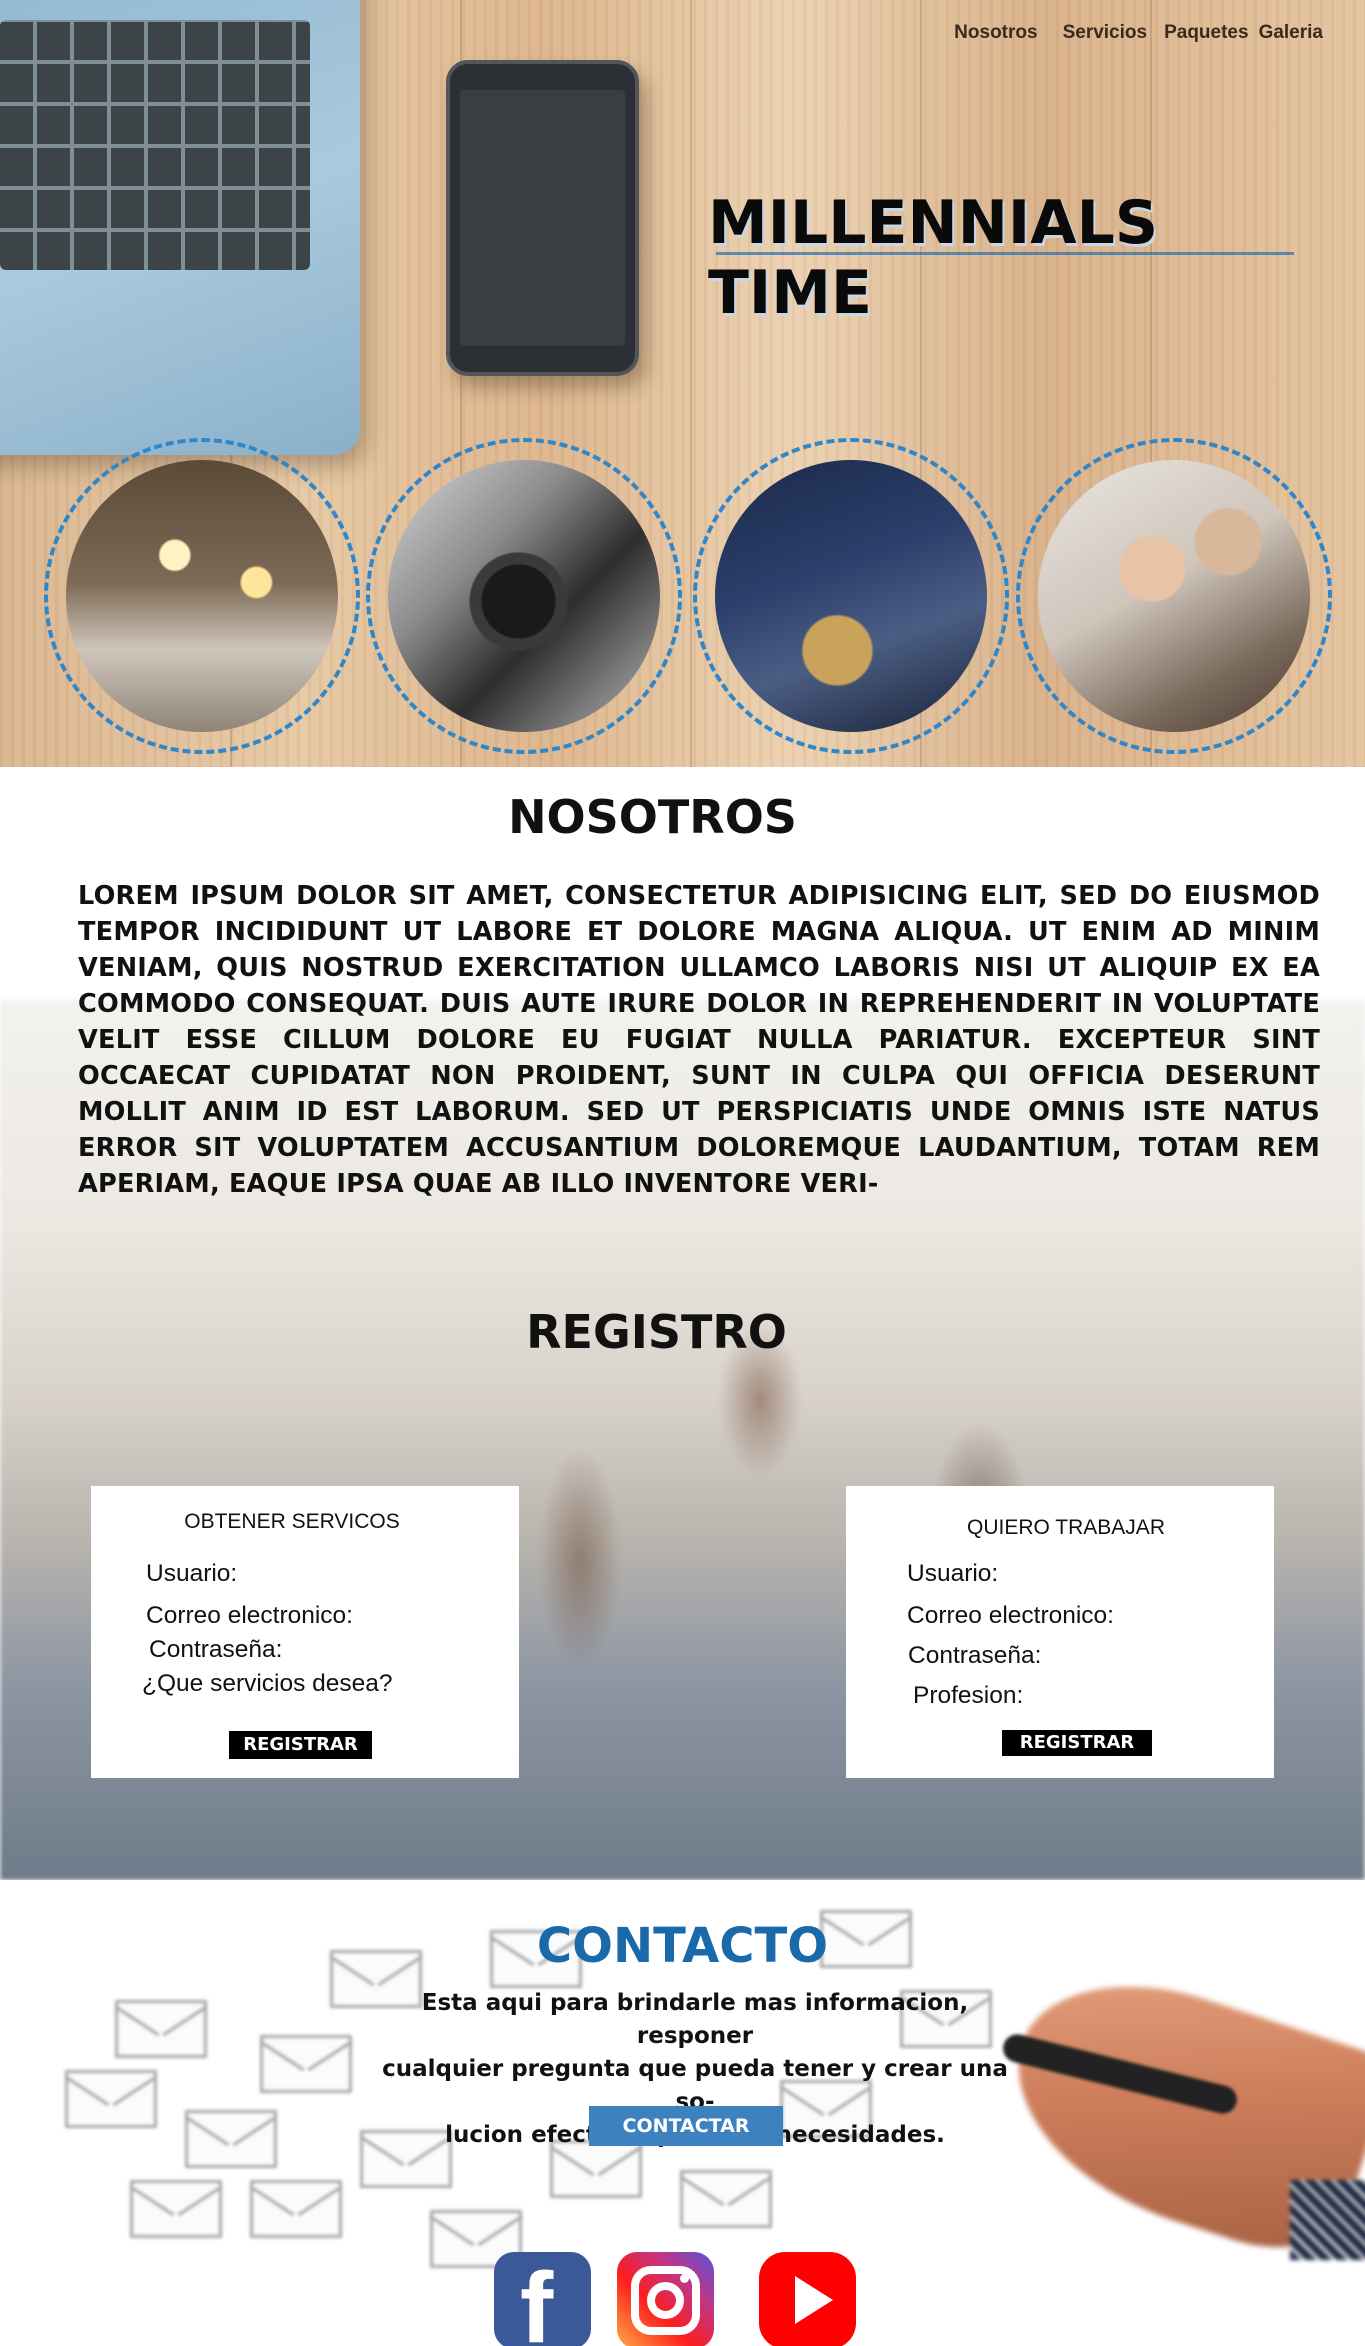 This screenshot has width=1365, height=2346. I want to click on wood-plank-line, so click(691, 383).